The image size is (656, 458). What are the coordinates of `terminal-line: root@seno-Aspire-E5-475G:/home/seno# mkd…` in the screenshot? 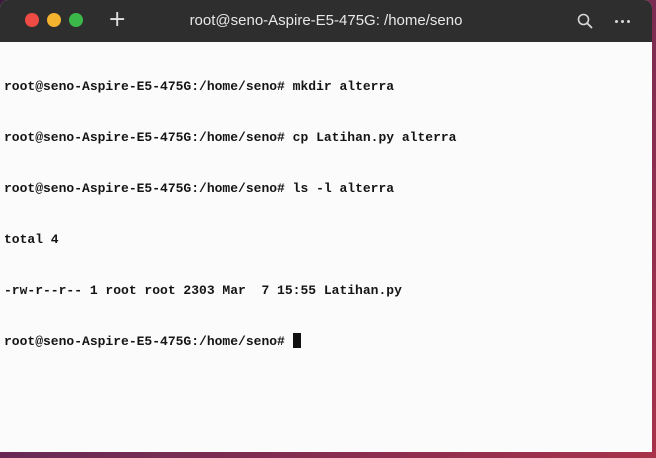 It's located at (326, 86).